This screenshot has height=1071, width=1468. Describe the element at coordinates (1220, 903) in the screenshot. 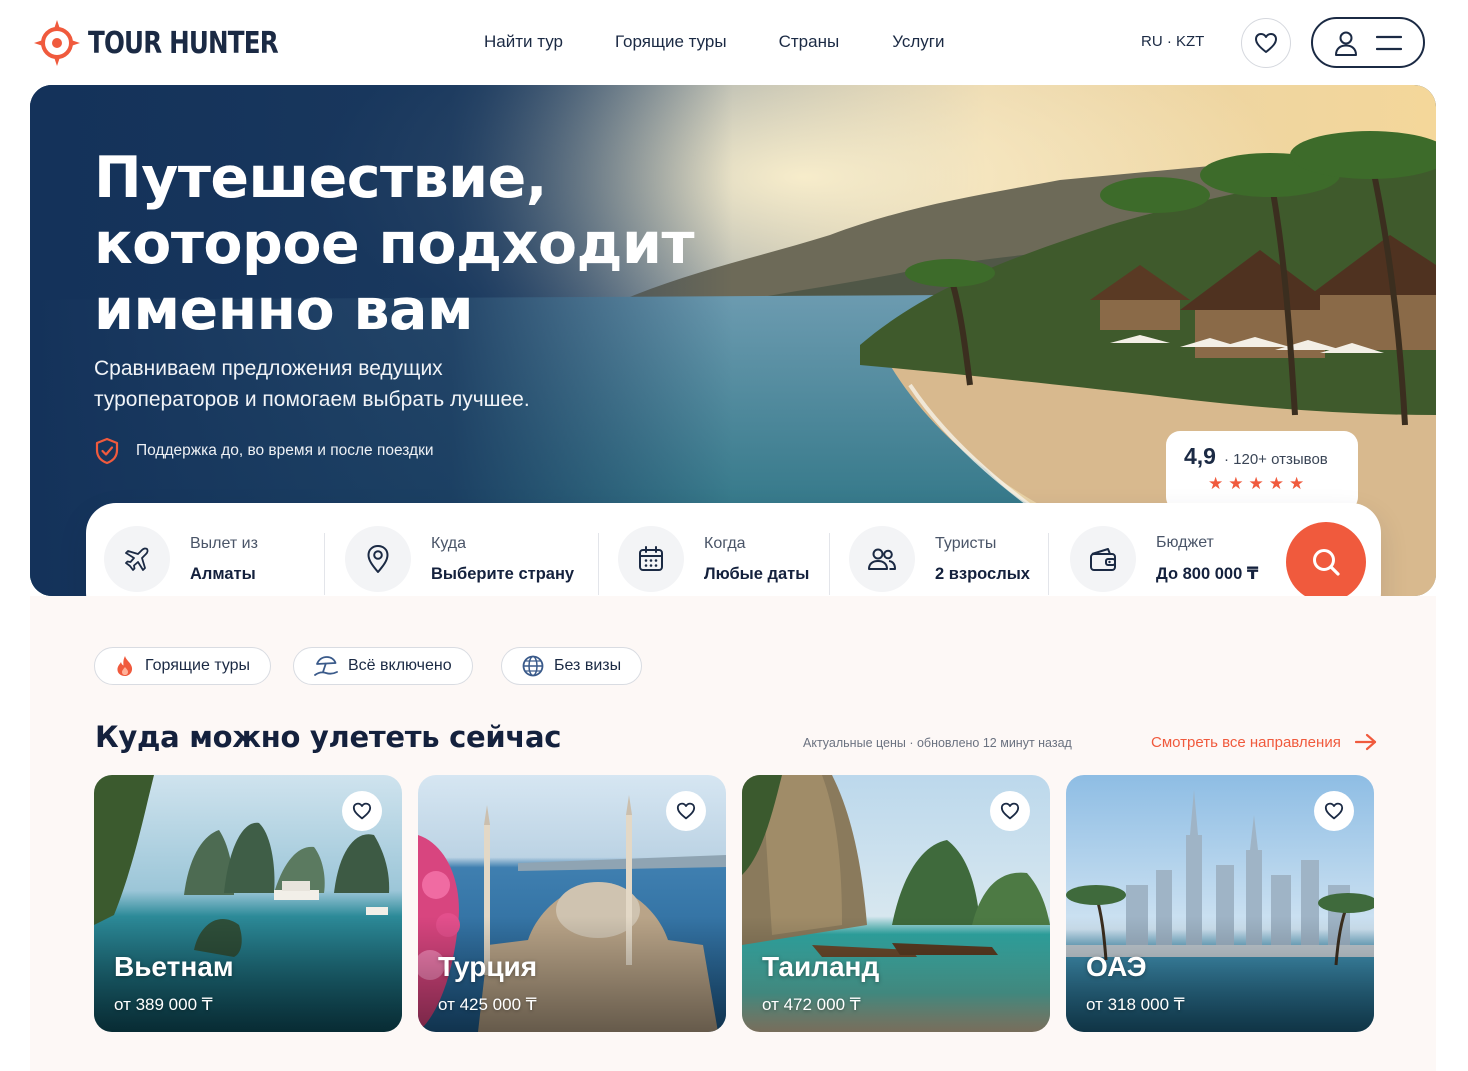

I see `destination-card-uae: ОАЭ от 318 000 ₸` at that location.